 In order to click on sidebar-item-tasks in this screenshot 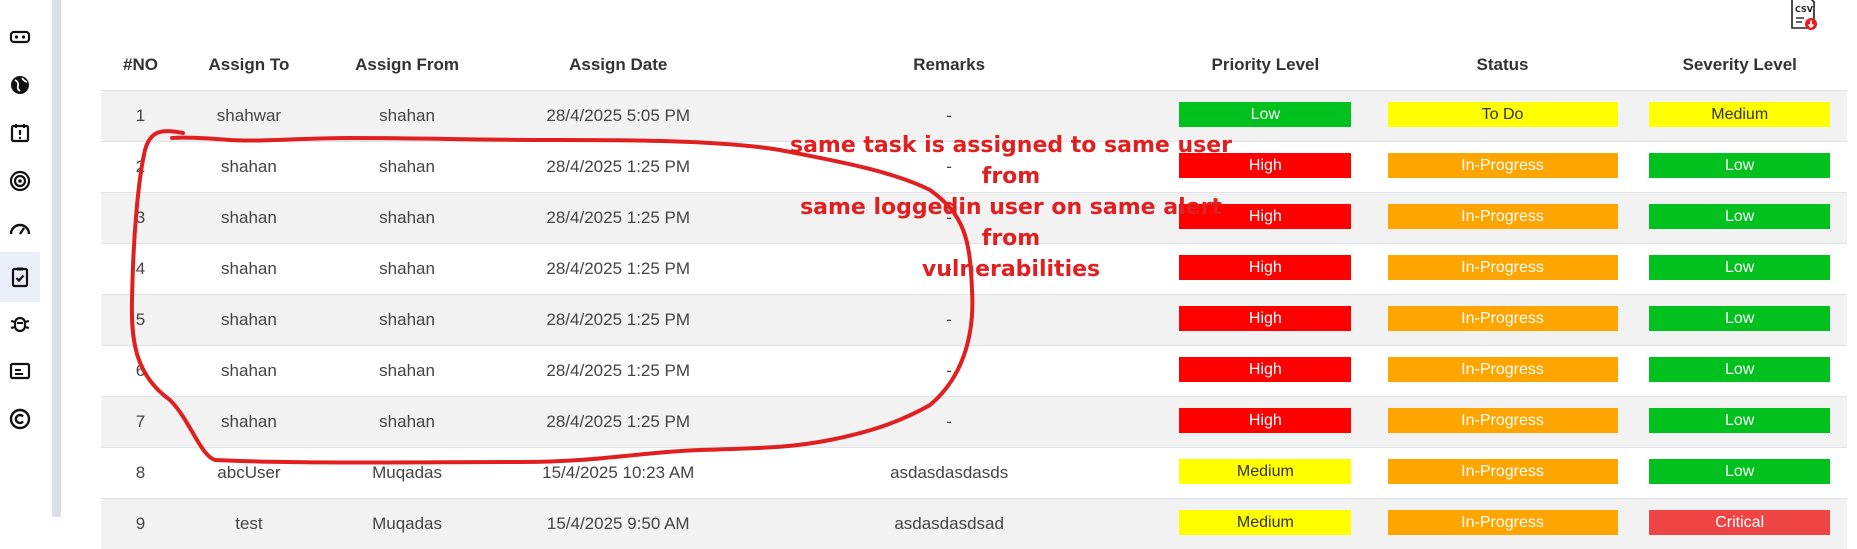, I will do `click(20, 277)`.